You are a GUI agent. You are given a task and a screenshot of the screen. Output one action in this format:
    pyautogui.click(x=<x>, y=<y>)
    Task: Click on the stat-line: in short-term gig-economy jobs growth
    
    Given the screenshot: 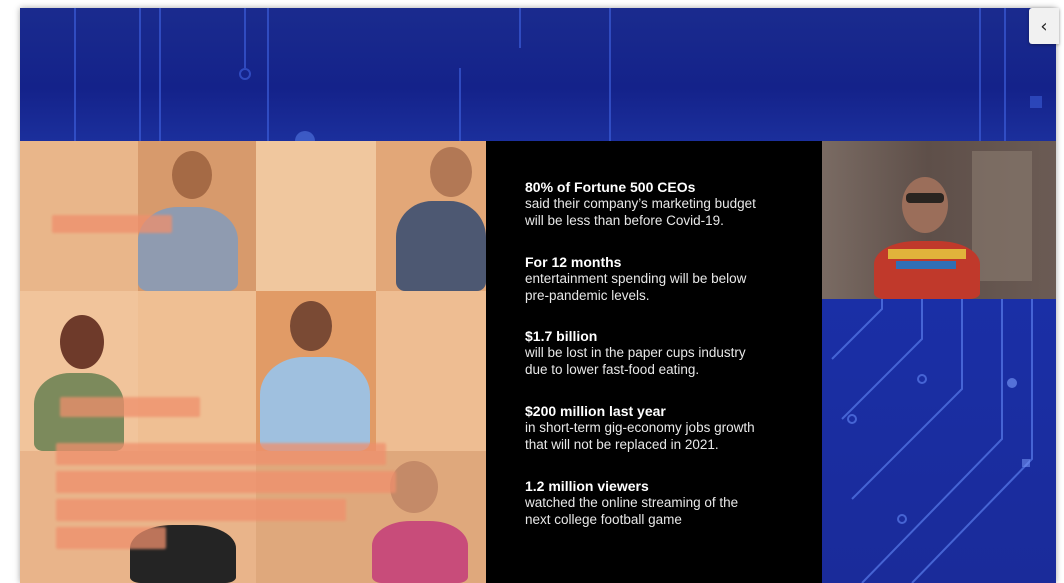 What is the action you would take?
    pyautogui.click(x=640, y=427)
    